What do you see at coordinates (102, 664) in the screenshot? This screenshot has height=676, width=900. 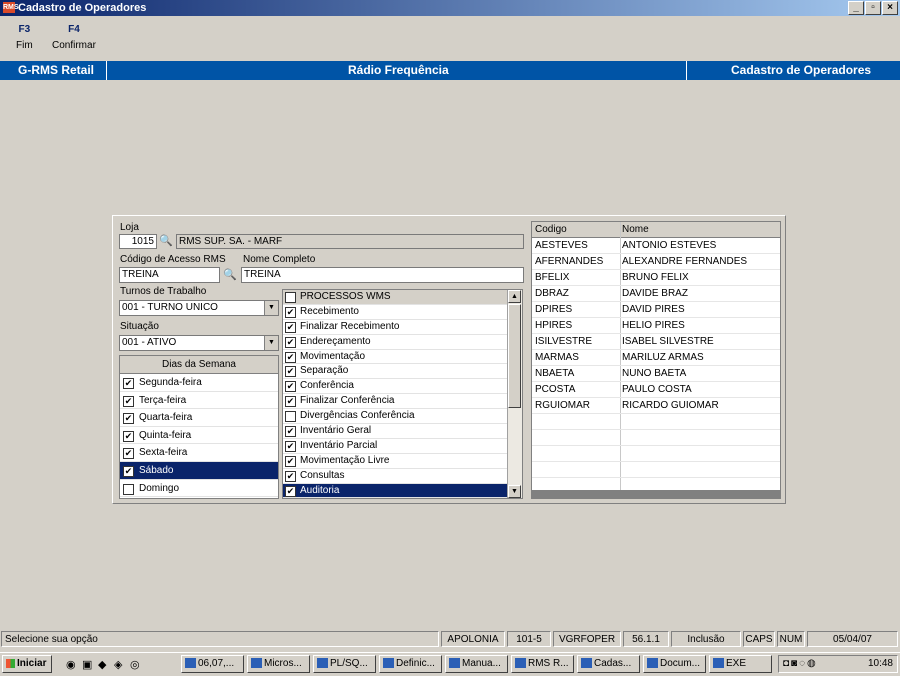 I see `quicklaunch-app-icon: ◆` at bounding box center [102, 664].